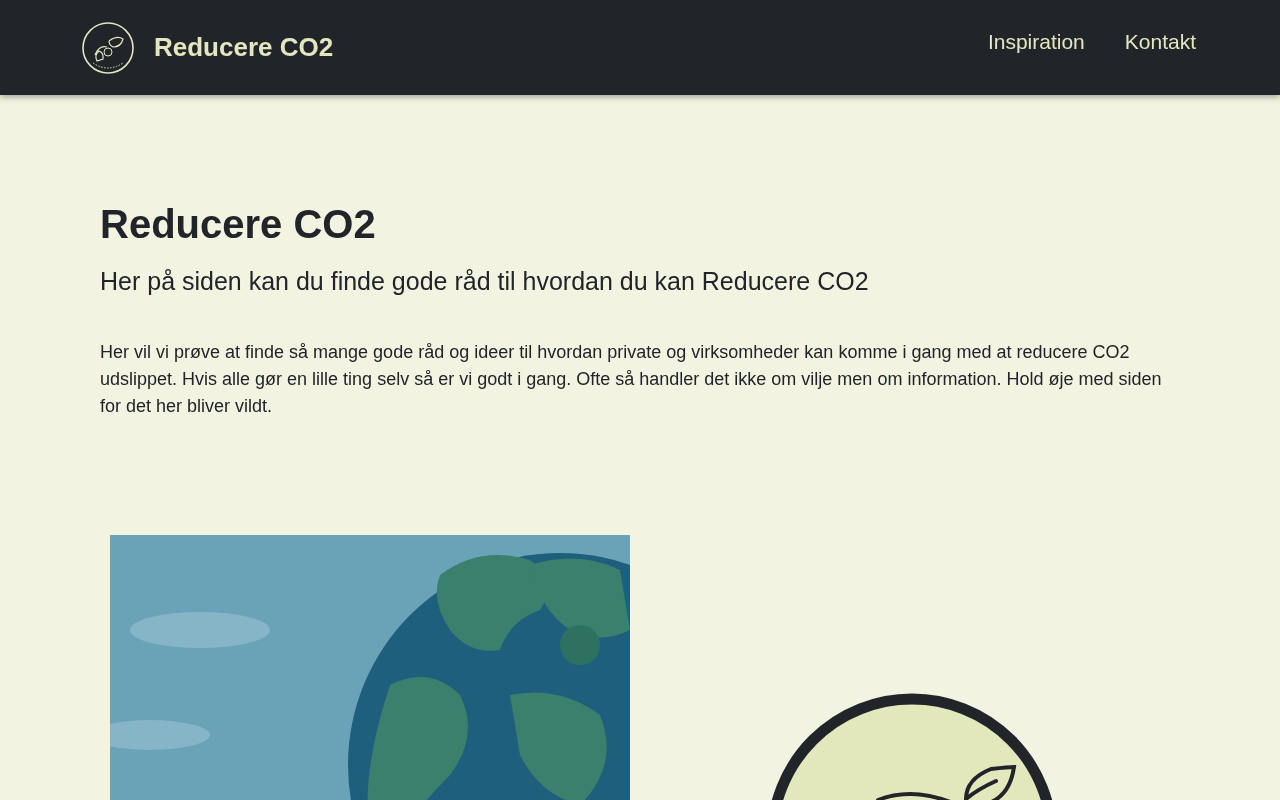  What do you see at coordinates (631, 379) in the screenshot?
I see `intro-paragraph: Her vil vi prøve at finde så mange gode råd og ideer til hvordan private og virksomheder kan komme i gang med at reducere CO2 udslippet. Hvis alle gør en lille ting selv så er vi godt i gang. Ofte så handler det ikke om vilje men om information. Hold øje med siden for det her bliver vildt.` at bounding box center [631, 379].